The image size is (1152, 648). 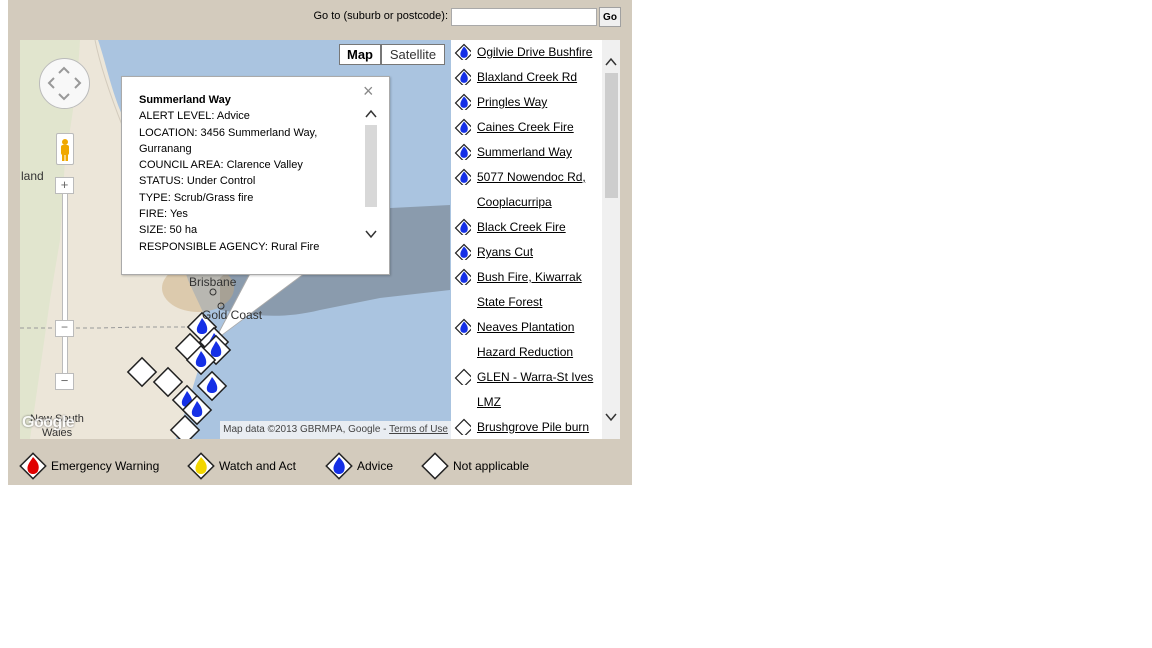 What do you see at coordinates (232, 315) in the screenshot?
I see `map-label-gold-coast: Gold Coast` at bounding box center [232, 315].